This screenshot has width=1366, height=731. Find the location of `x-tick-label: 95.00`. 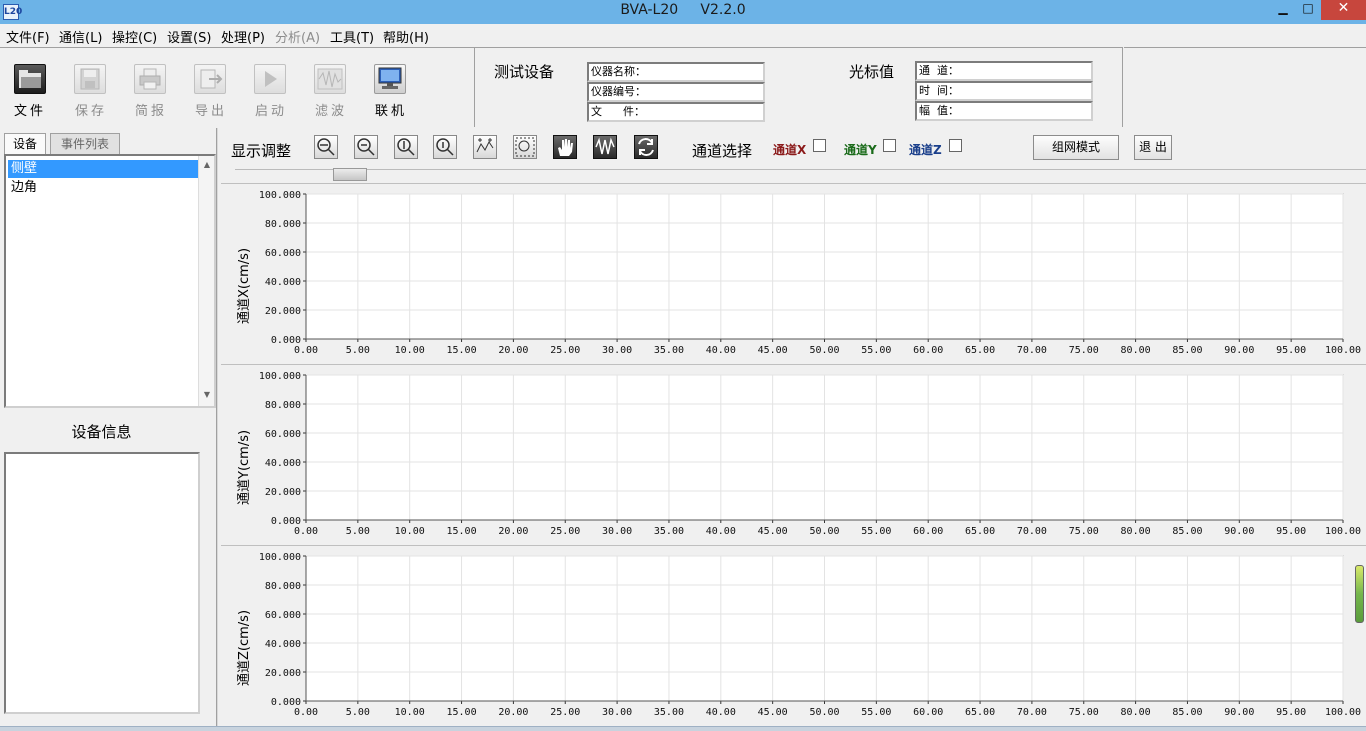

x-tick-label: 95.00 is located at coordinates (1291, 531).